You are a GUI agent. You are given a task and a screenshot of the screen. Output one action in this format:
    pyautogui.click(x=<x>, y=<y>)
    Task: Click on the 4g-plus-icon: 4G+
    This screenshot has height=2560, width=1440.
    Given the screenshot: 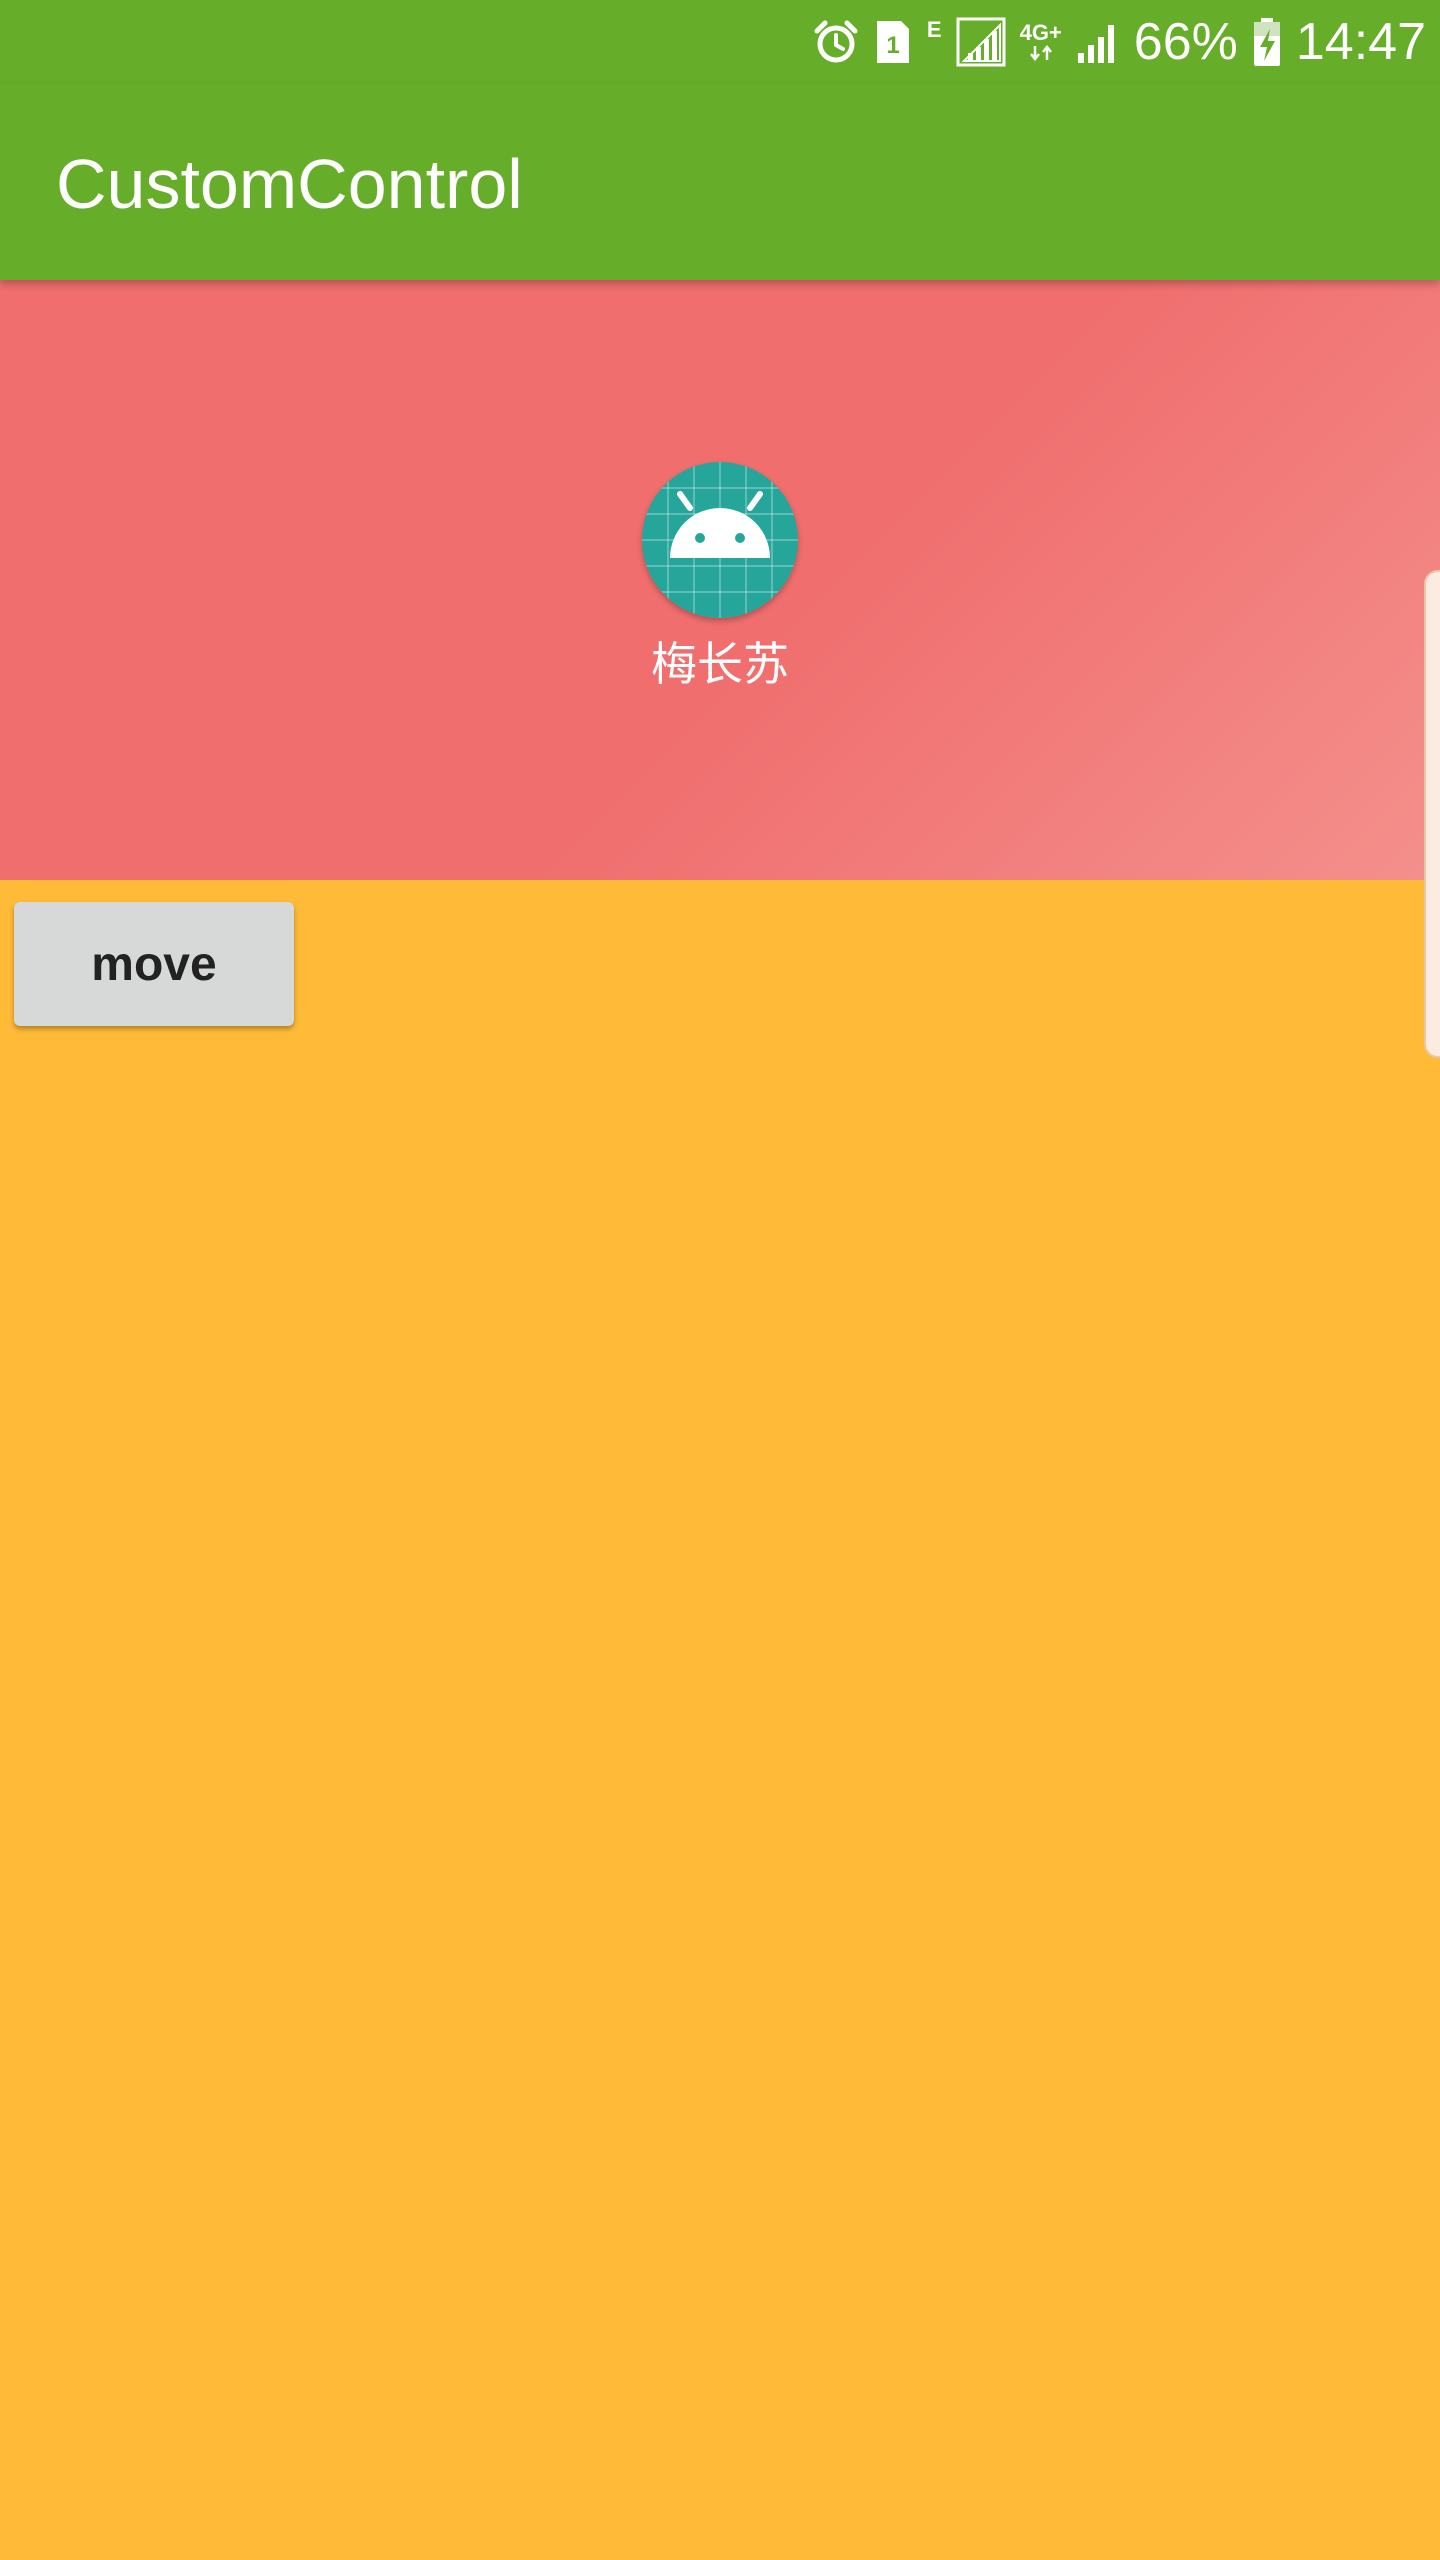 What is the action you would take?
    pyautogui.click(x=1041, y=42)
    